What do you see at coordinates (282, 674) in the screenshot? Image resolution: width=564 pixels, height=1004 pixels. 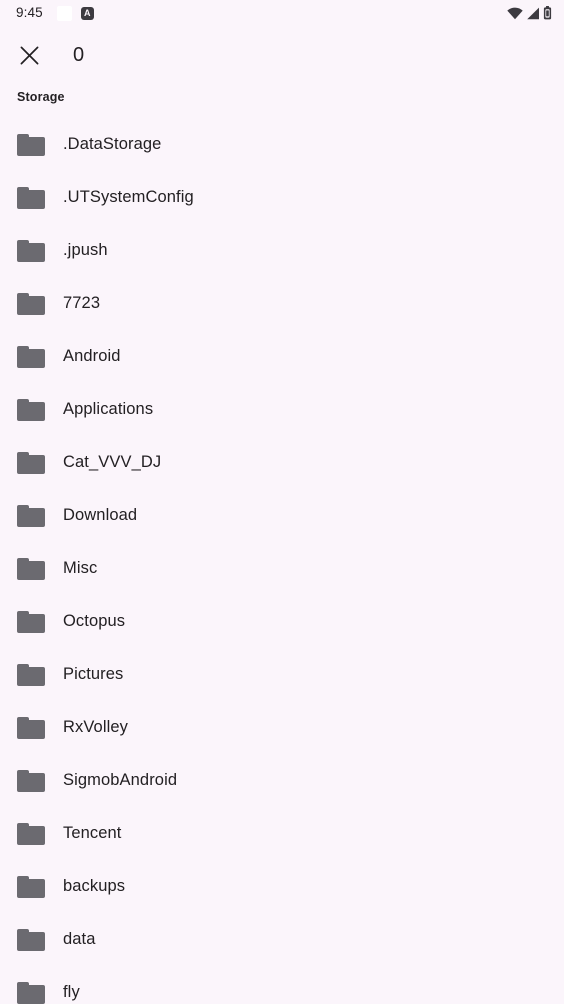 I see `file-list-item: Pictures` at bounding box center [282, 674].